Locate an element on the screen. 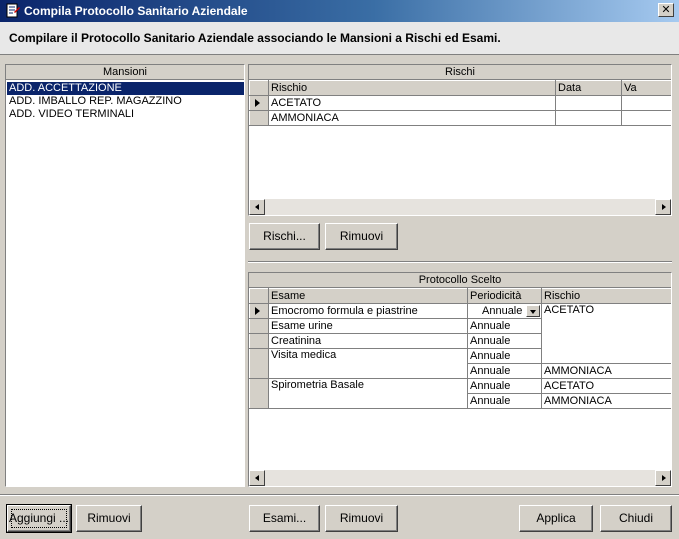 The image size is (679, 539). dropdown-button is located at coordinates (533, 311).